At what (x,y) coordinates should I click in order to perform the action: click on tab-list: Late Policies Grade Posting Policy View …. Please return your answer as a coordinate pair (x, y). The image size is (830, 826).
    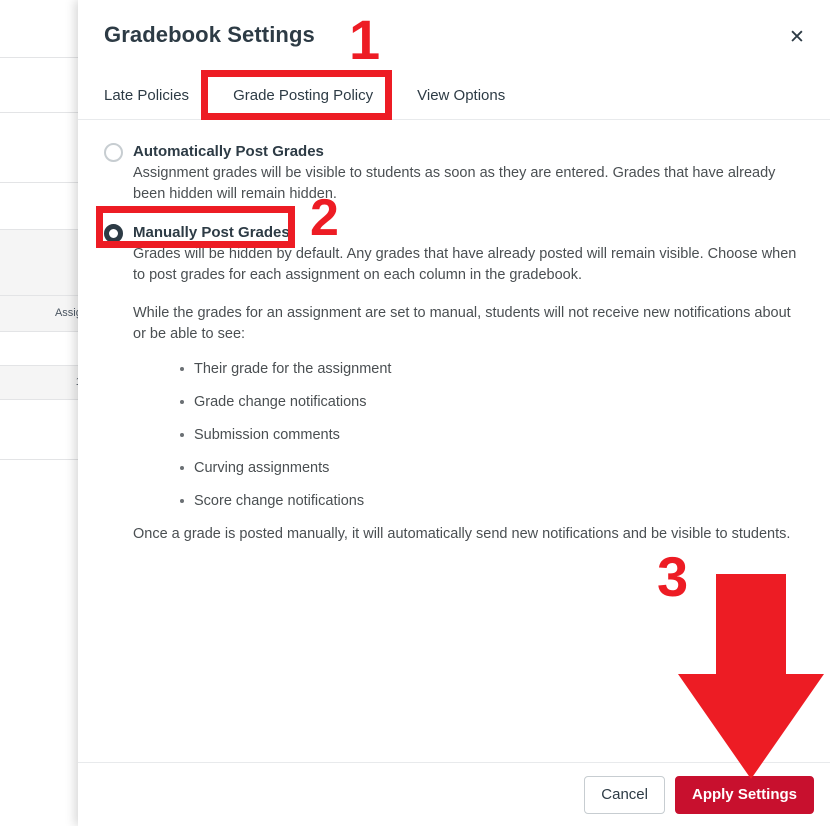
    Looking at the image, I should click on (454, 96).